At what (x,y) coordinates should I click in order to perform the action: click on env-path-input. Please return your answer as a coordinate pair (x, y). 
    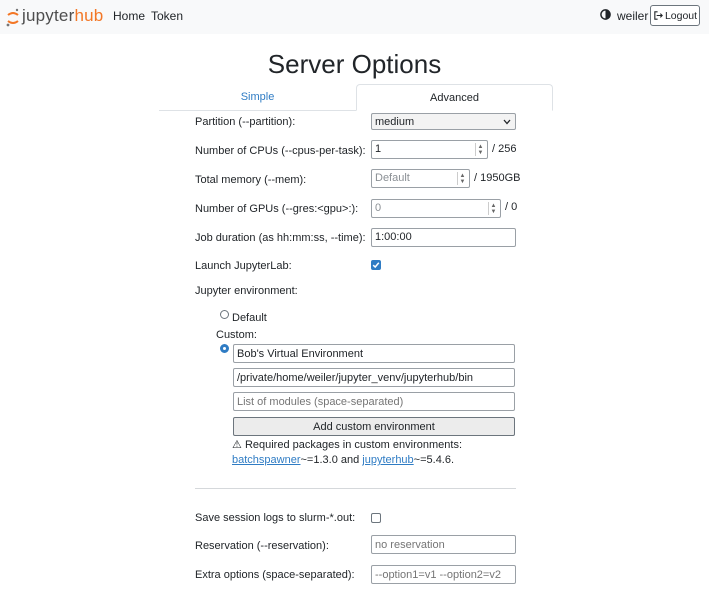
    Looking at the image, I should click on (374, 377).